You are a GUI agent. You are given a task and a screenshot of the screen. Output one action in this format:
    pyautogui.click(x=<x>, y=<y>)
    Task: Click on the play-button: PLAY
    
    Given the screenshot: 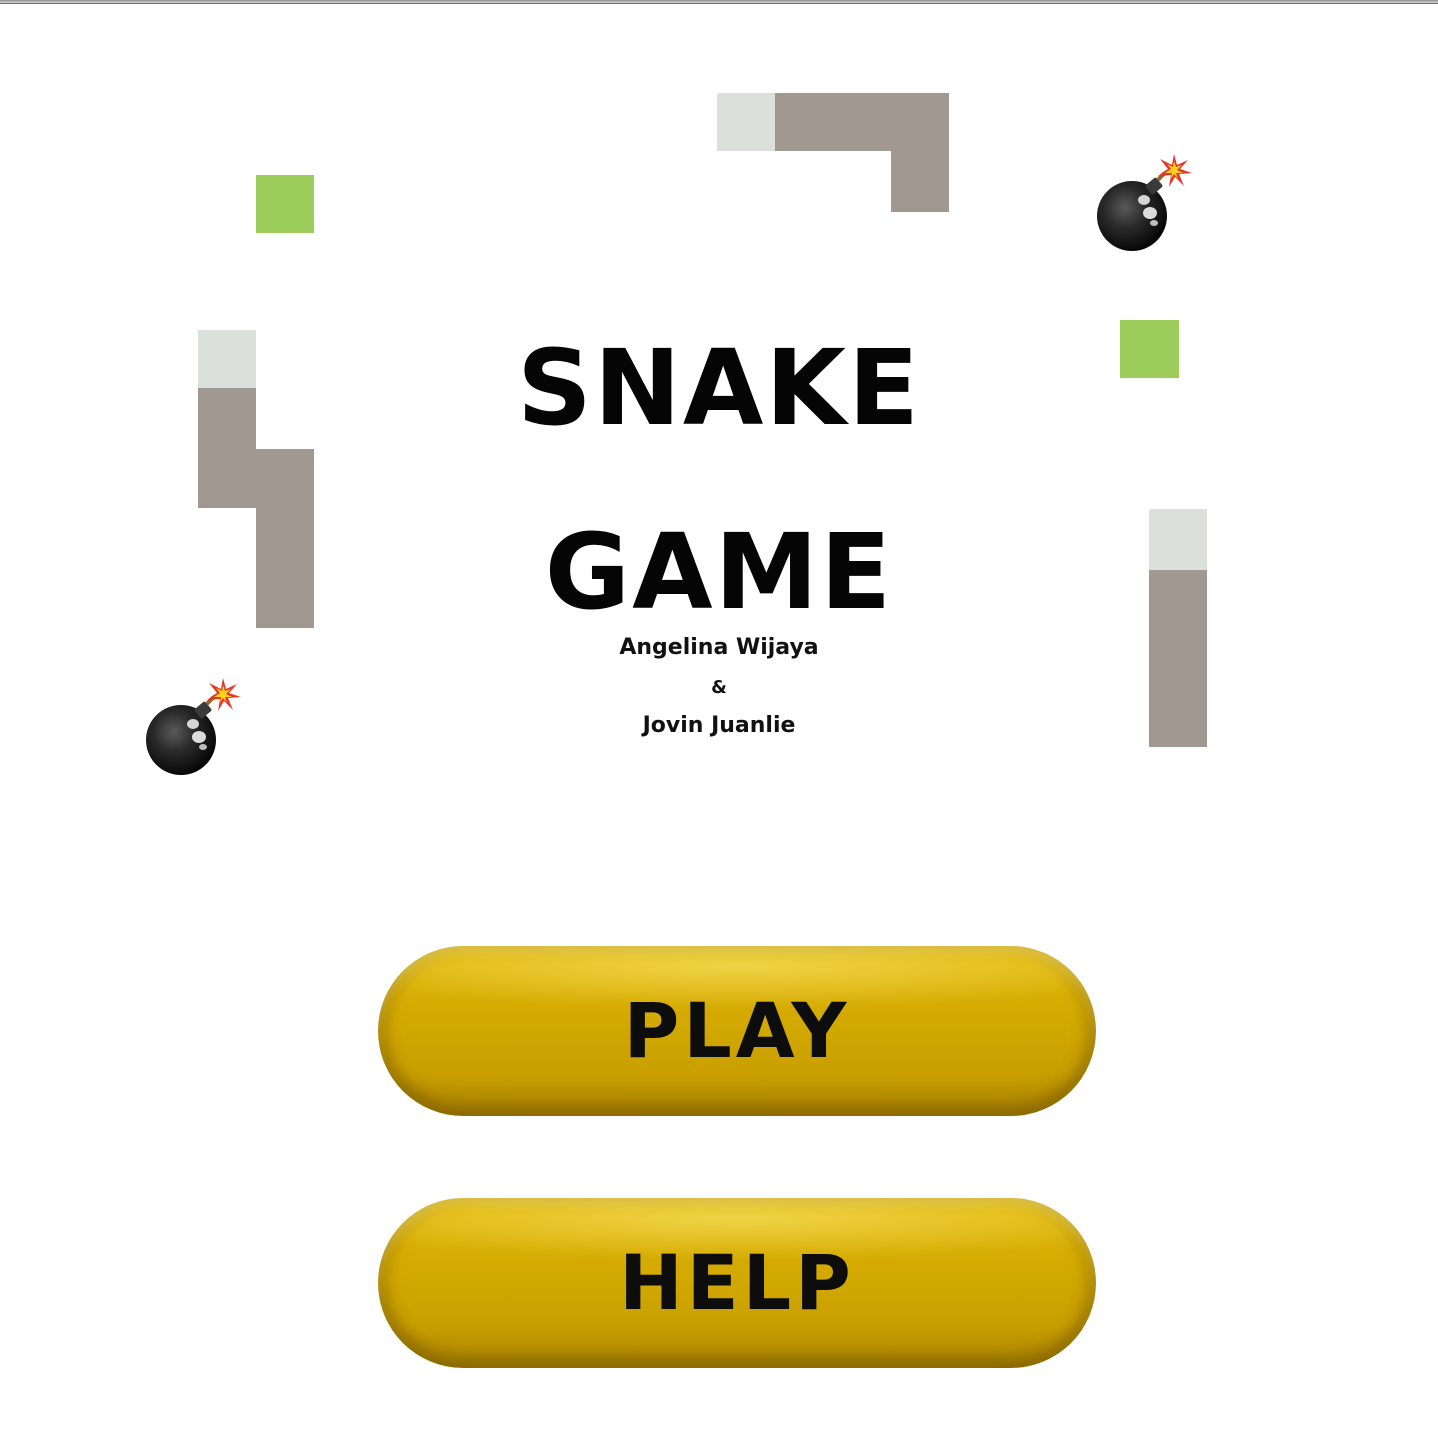 What is the action you would take?
    pyautogui.click(x=737, y=1031)
    